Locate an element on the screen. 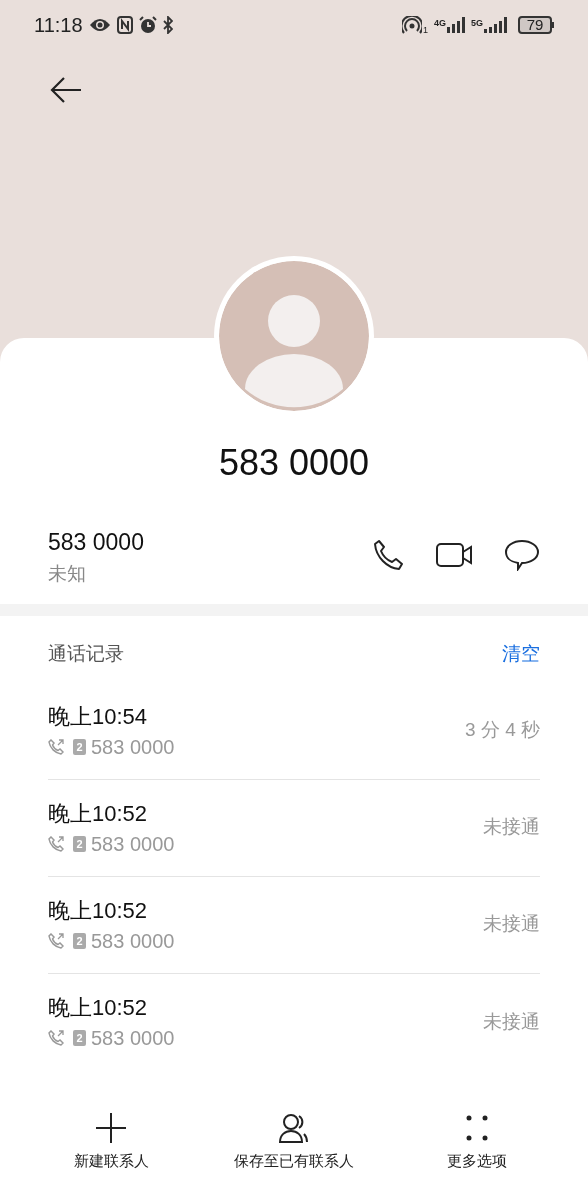 This screenshot has height=1200, width=588. network-label: 4G is located at coordinates (439, 23).